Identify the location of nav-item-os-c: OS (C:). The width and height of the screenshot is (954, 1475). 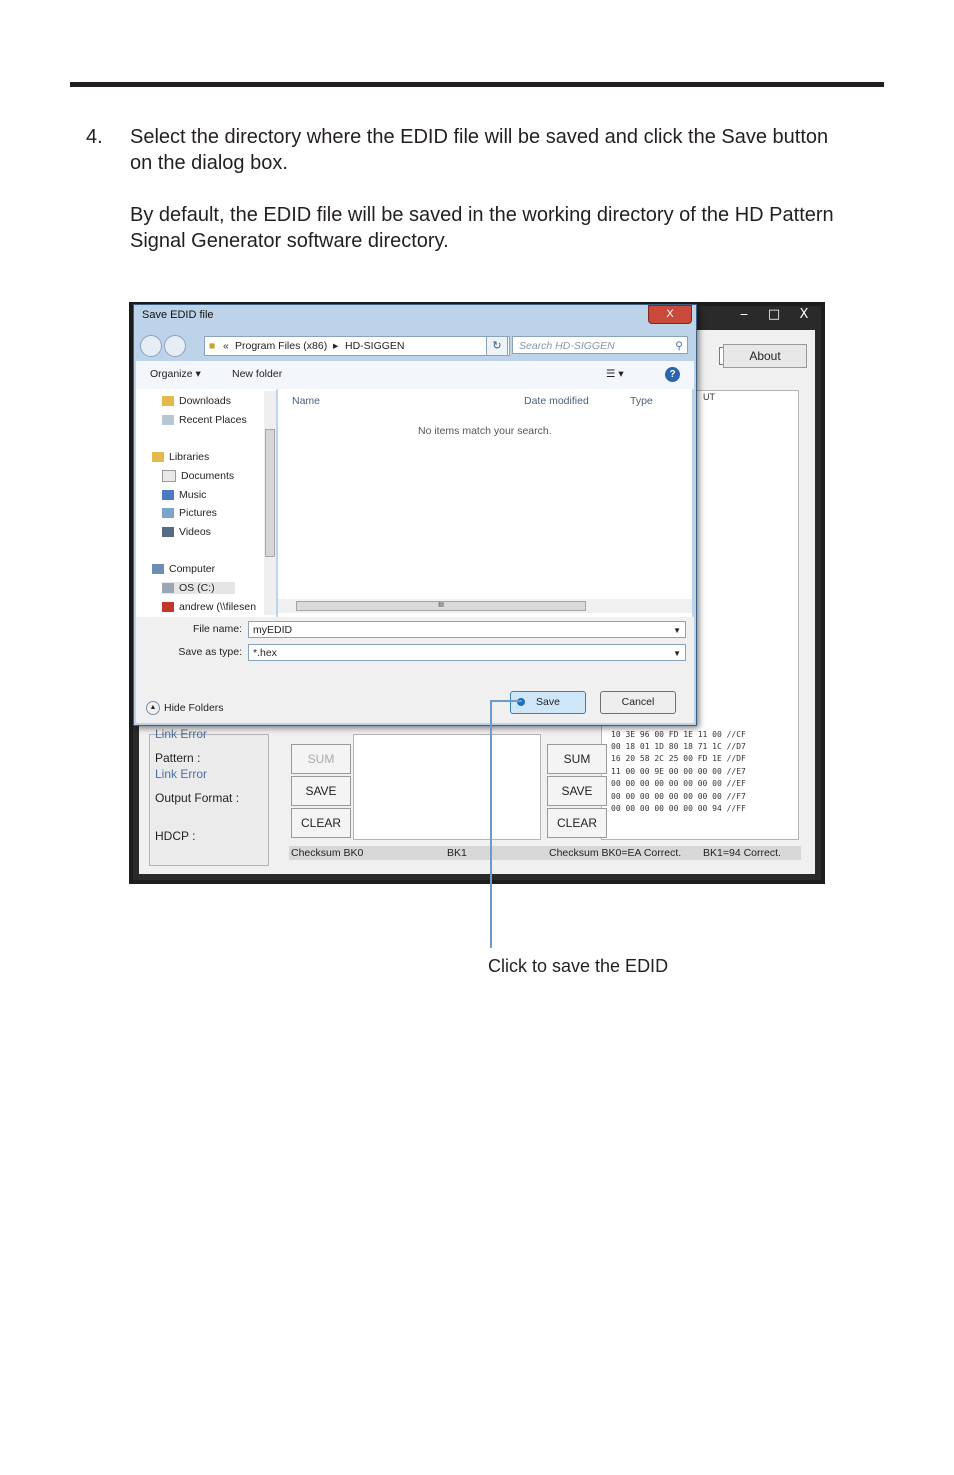
(198, 588).